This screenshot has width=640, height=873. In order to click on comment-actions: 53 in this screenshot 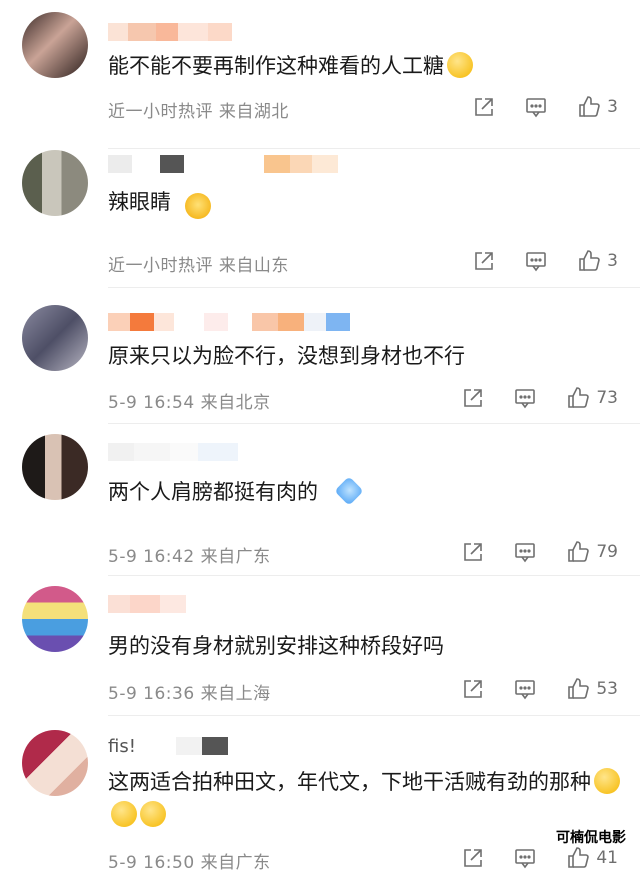, I will do `click(540, 689)`.